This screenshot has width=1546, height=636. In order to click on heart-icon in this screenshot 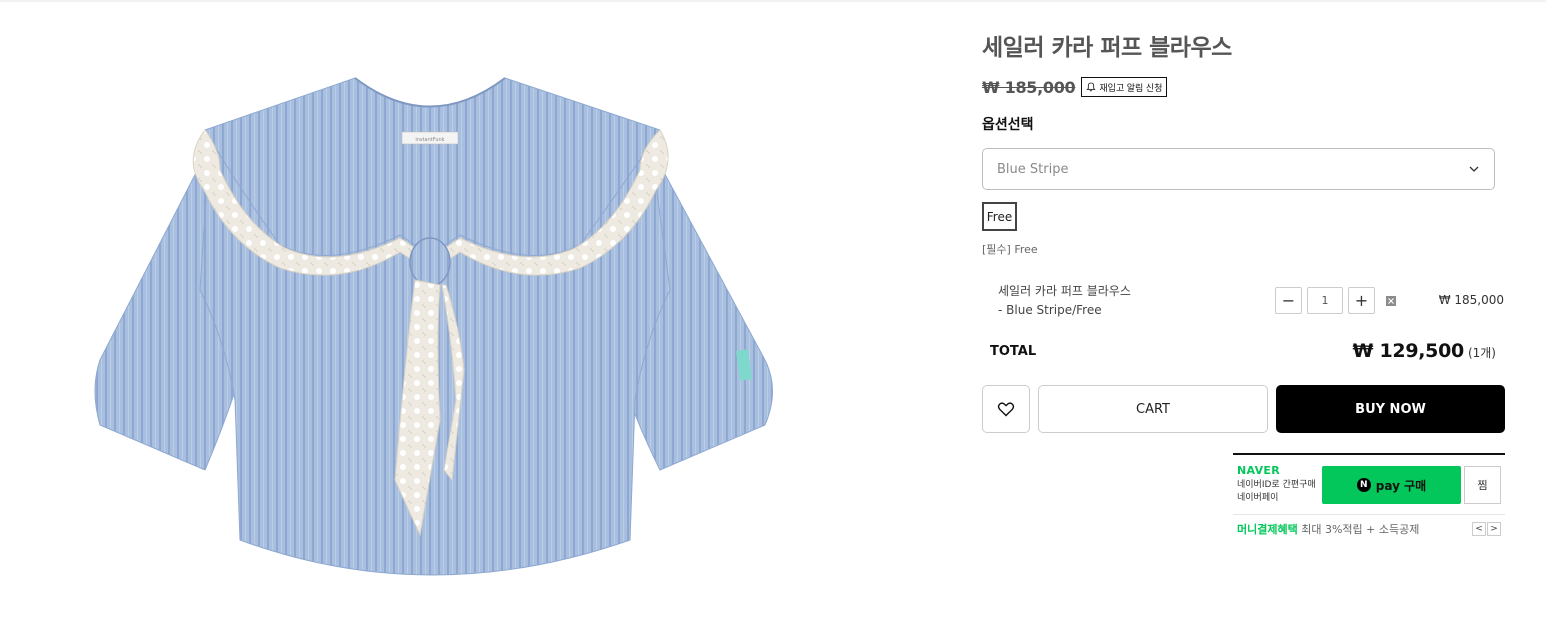, I will do `click(1006, 409)`.